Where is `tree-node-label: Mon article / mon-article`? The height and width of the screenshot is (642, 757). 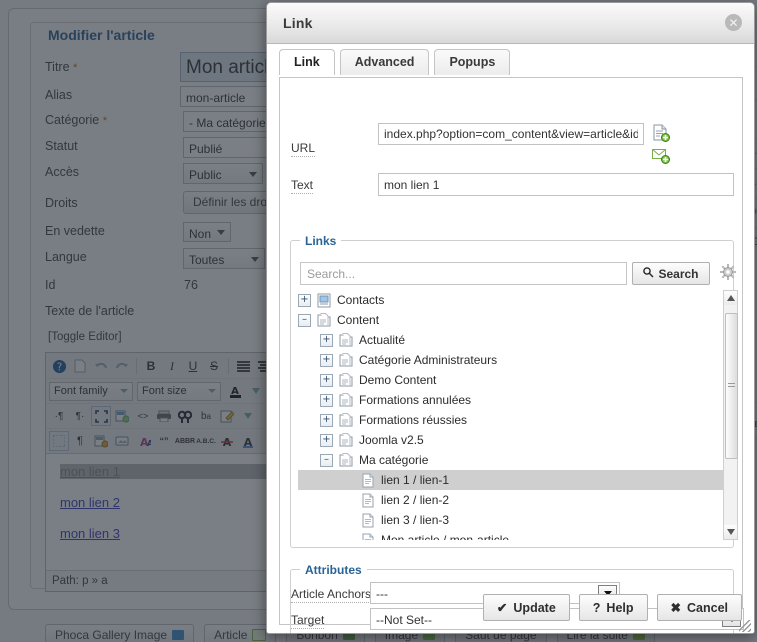 tree-node-label: Mon article / mon-article is located at coordinates (445, 536).